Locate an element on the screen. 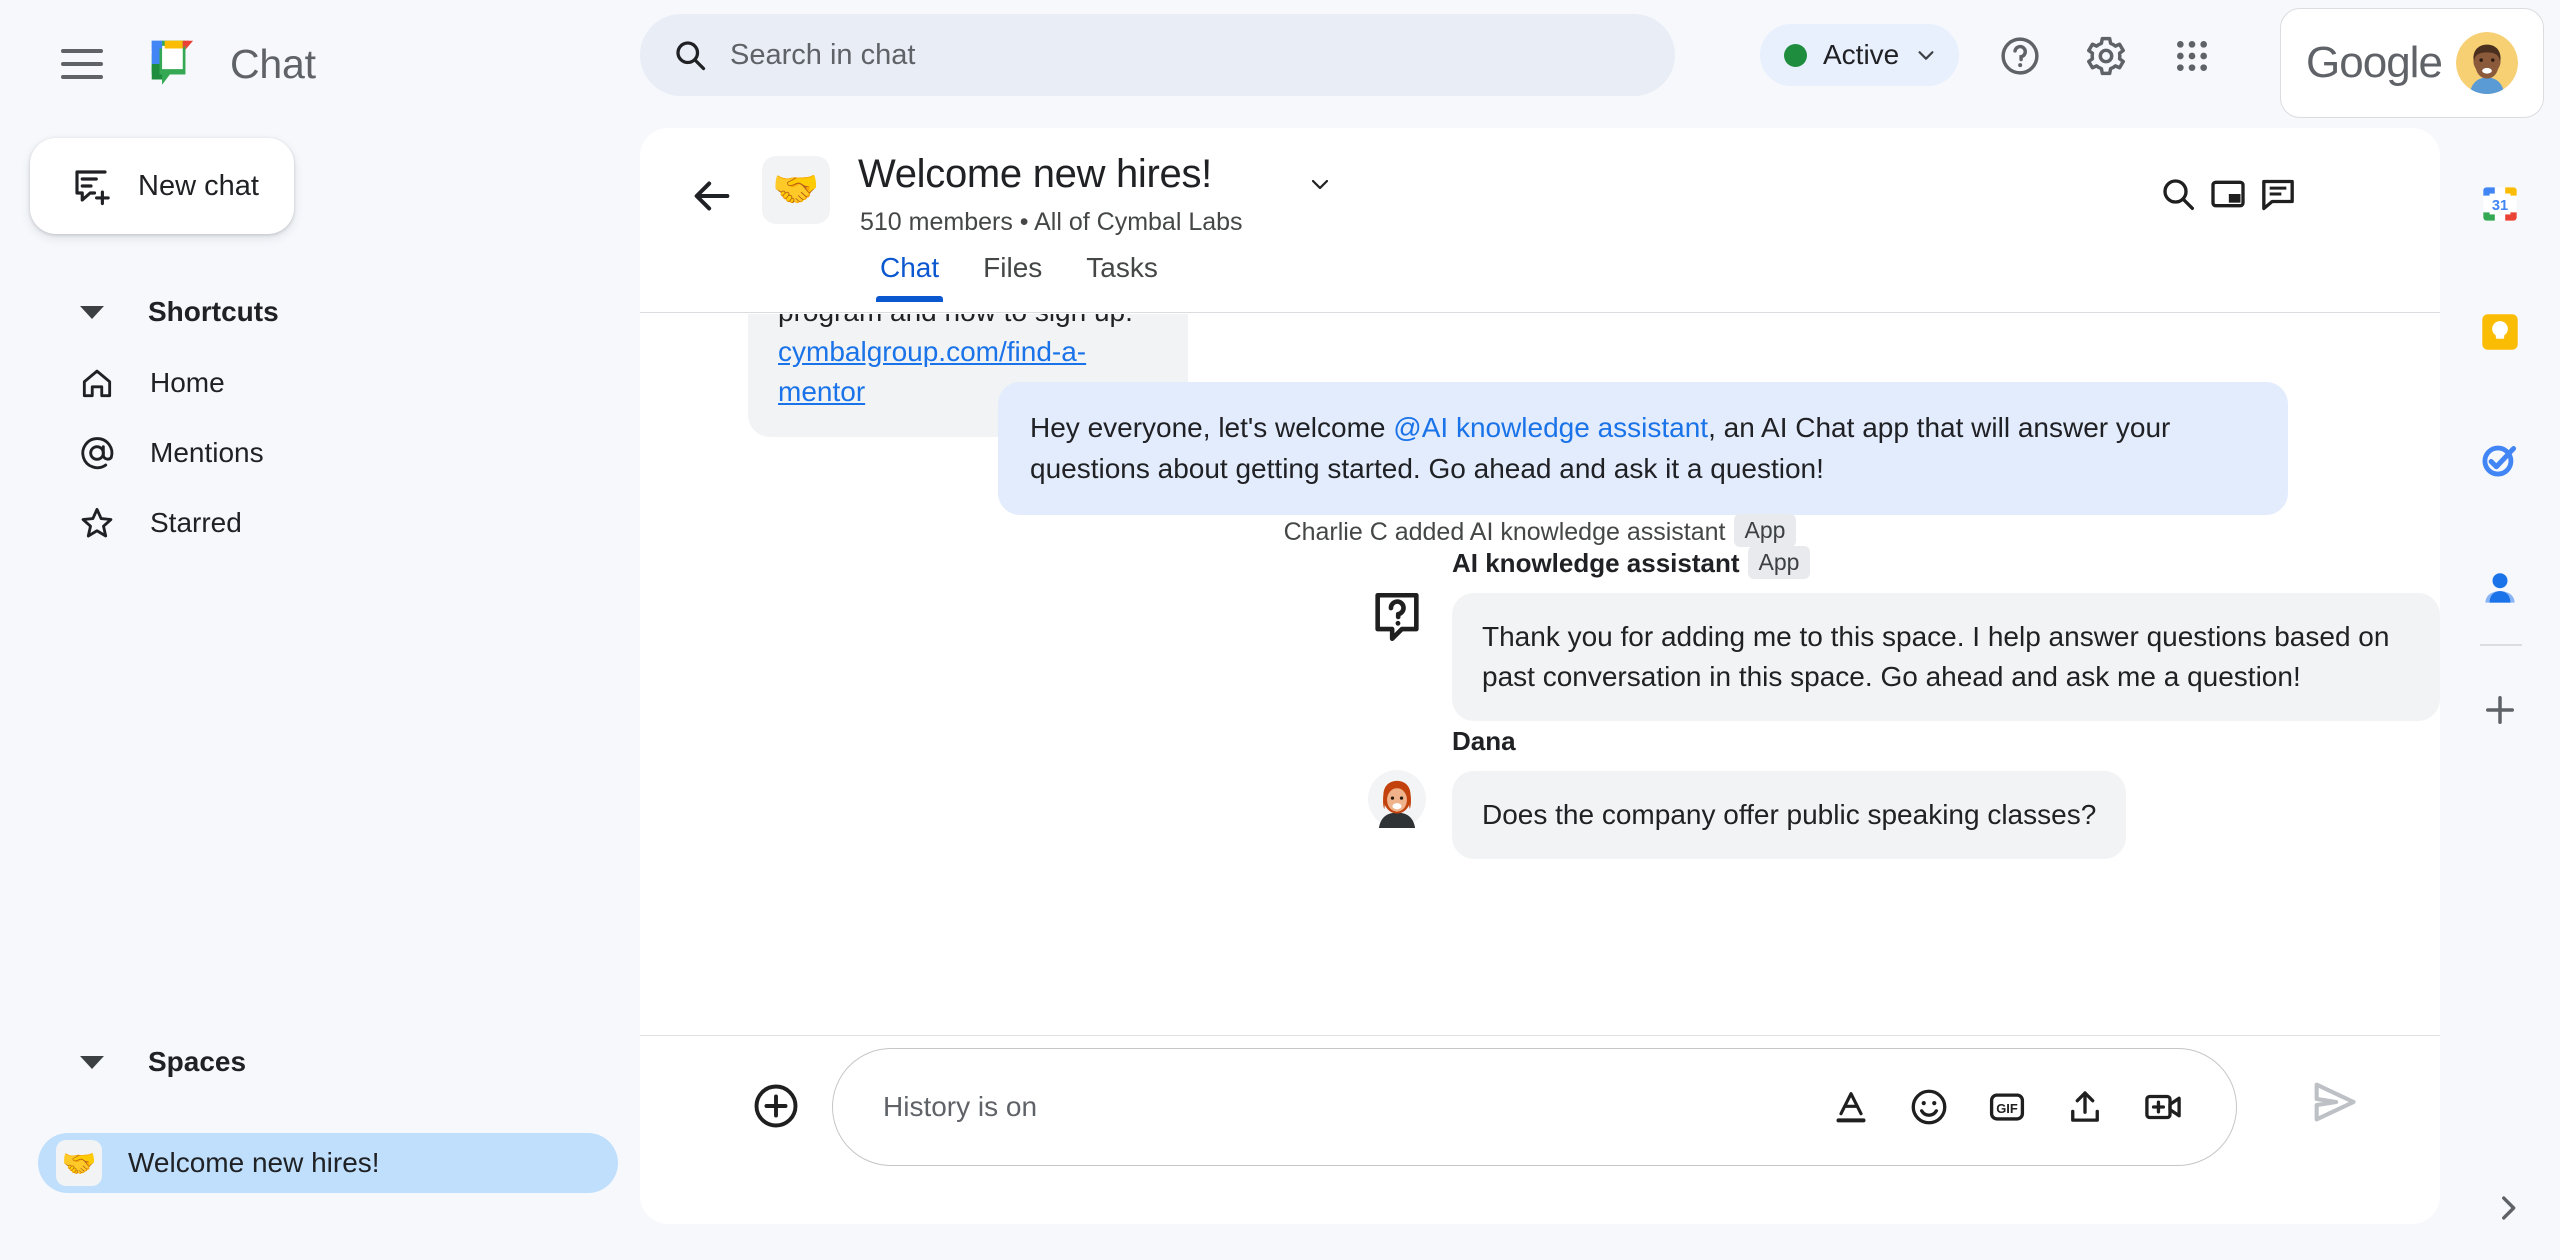  spaces-section-header: Spaces is located at coordinates (320, 1062).